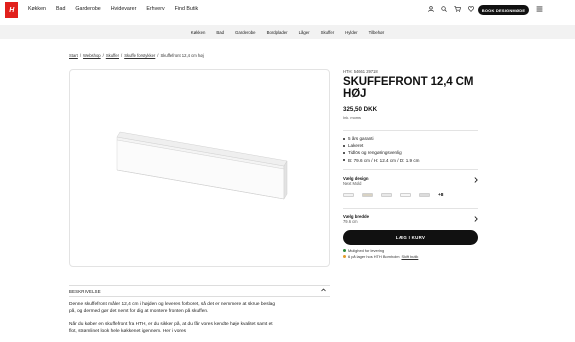  Describe the element at coordinates (410, 145) in the screenshot. I see `feature-item: Lakeret` at that location.